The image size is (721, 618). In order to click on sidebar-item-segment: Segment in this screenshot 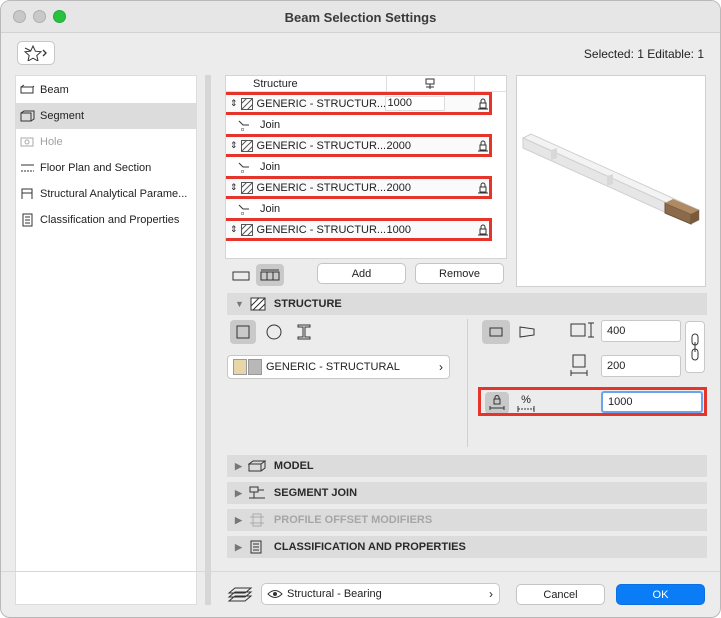, I will do `click(106, 116)`.